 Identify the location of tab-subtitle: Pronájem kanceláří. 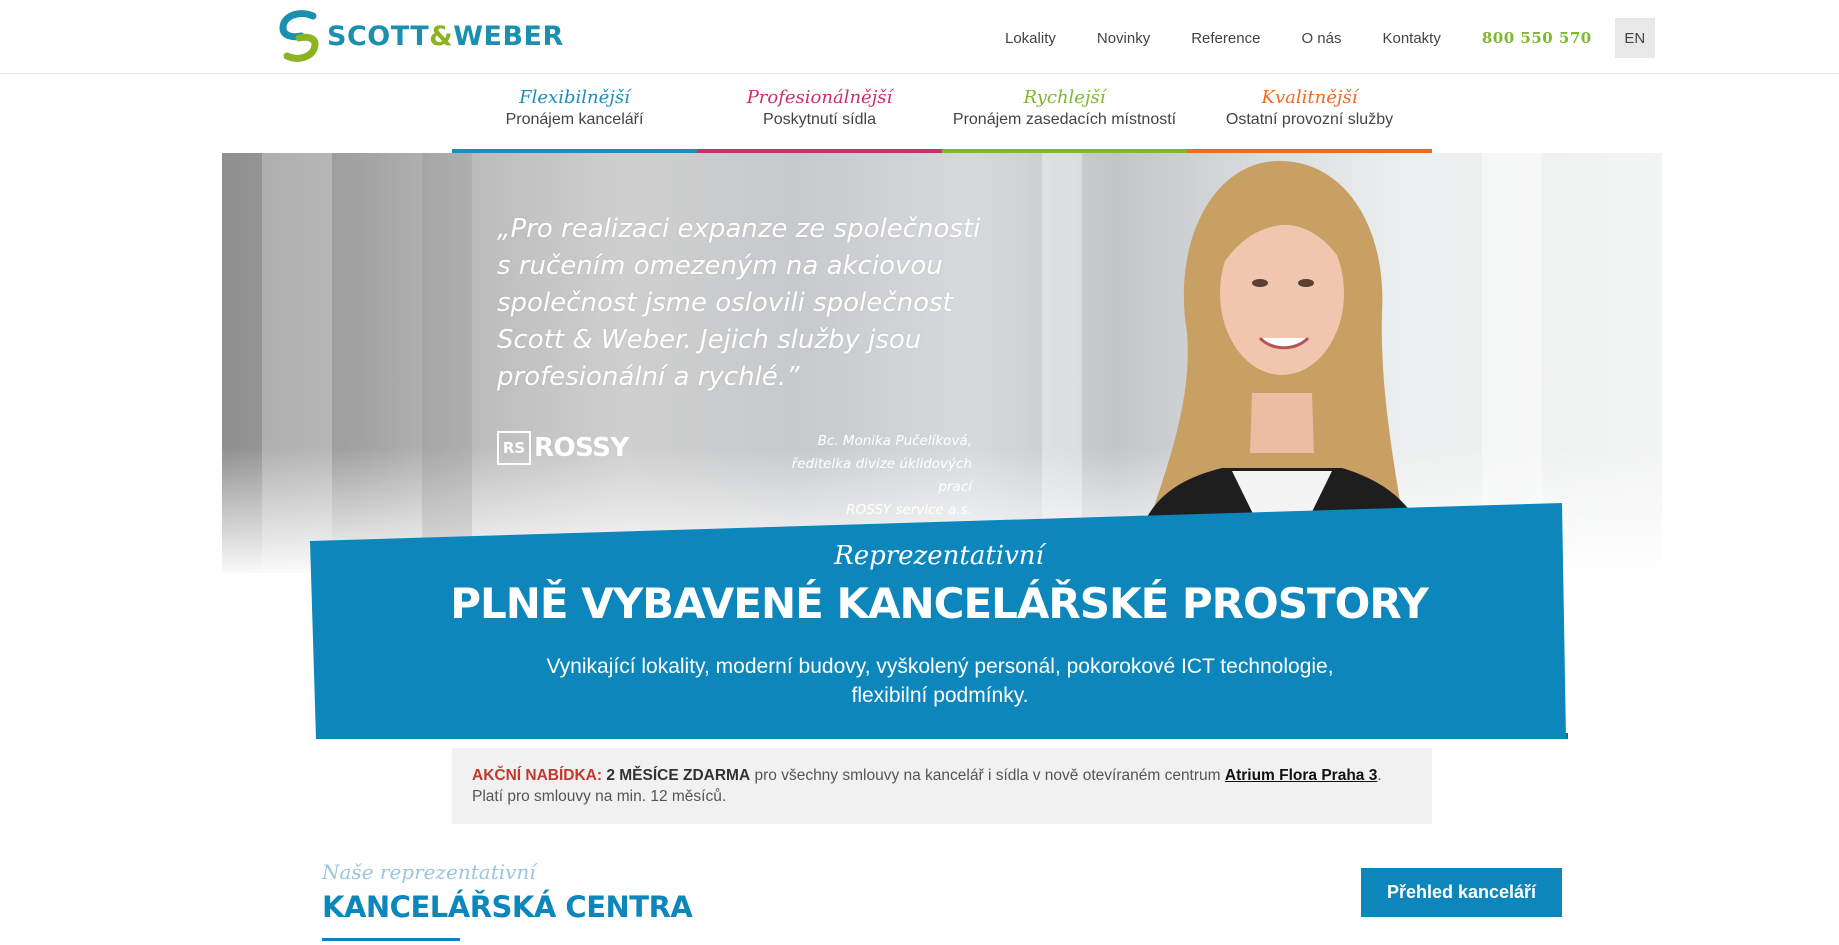
(574, 119).